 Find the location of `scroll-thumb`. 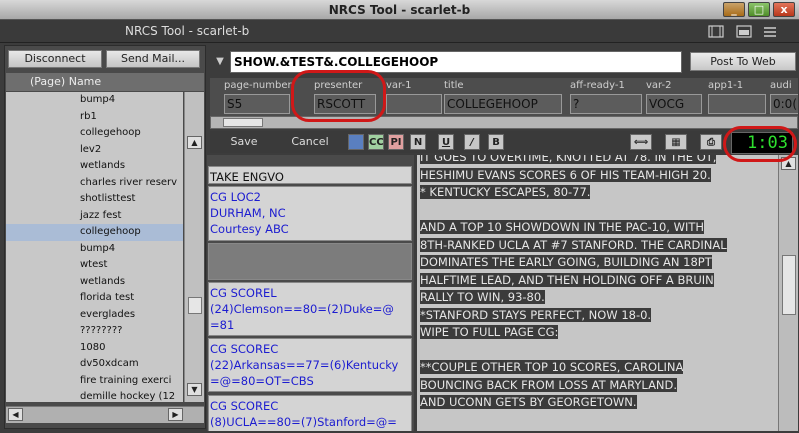

scroll-thumb is located at coordinates (195, 305).